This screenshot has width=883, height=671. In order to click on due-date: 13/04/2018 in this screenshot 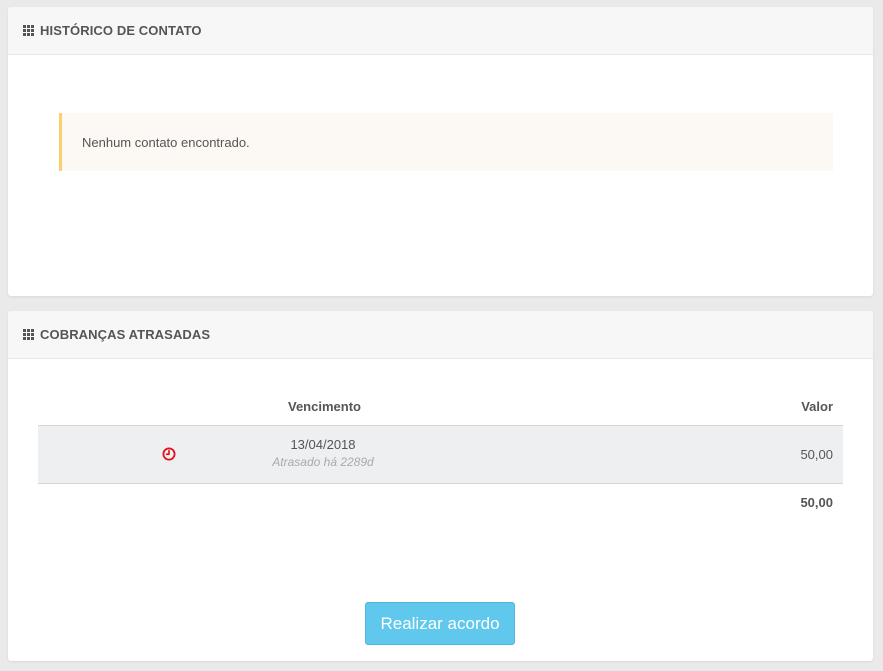, I will do `click(323, 444)`.